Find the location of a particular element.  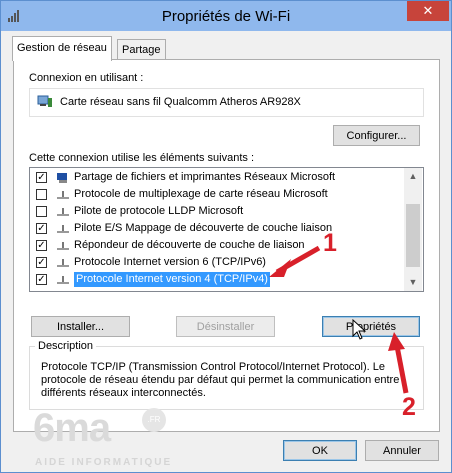

uninstall-button: Désinstaller is located at coordinates (225, 326).